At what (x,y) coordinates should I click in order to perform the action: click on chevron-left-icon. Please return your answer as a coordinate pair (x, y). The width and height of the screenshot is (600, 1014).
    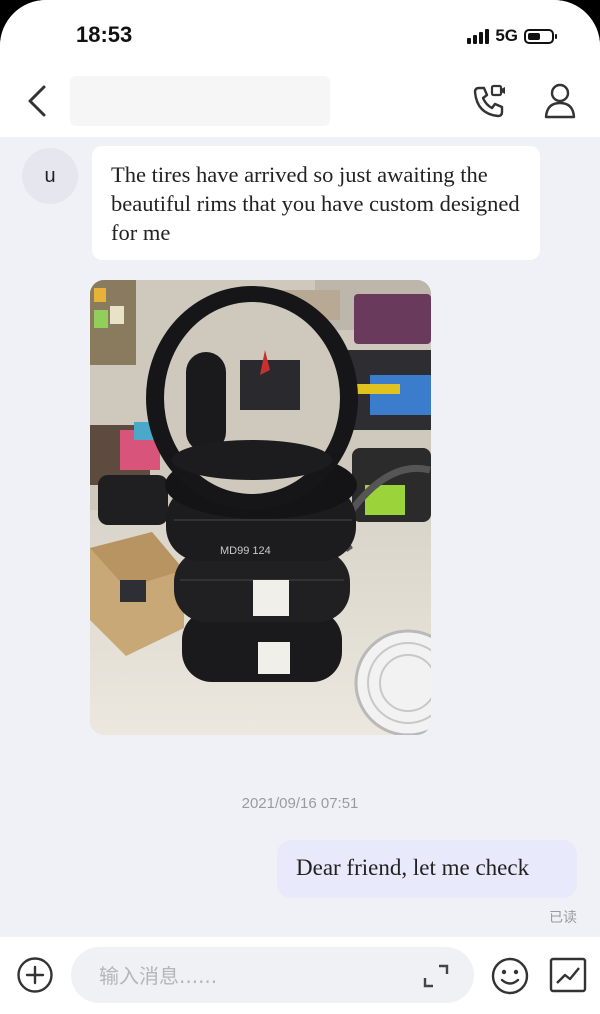
    Looking at the image, I should click on (37, 101).